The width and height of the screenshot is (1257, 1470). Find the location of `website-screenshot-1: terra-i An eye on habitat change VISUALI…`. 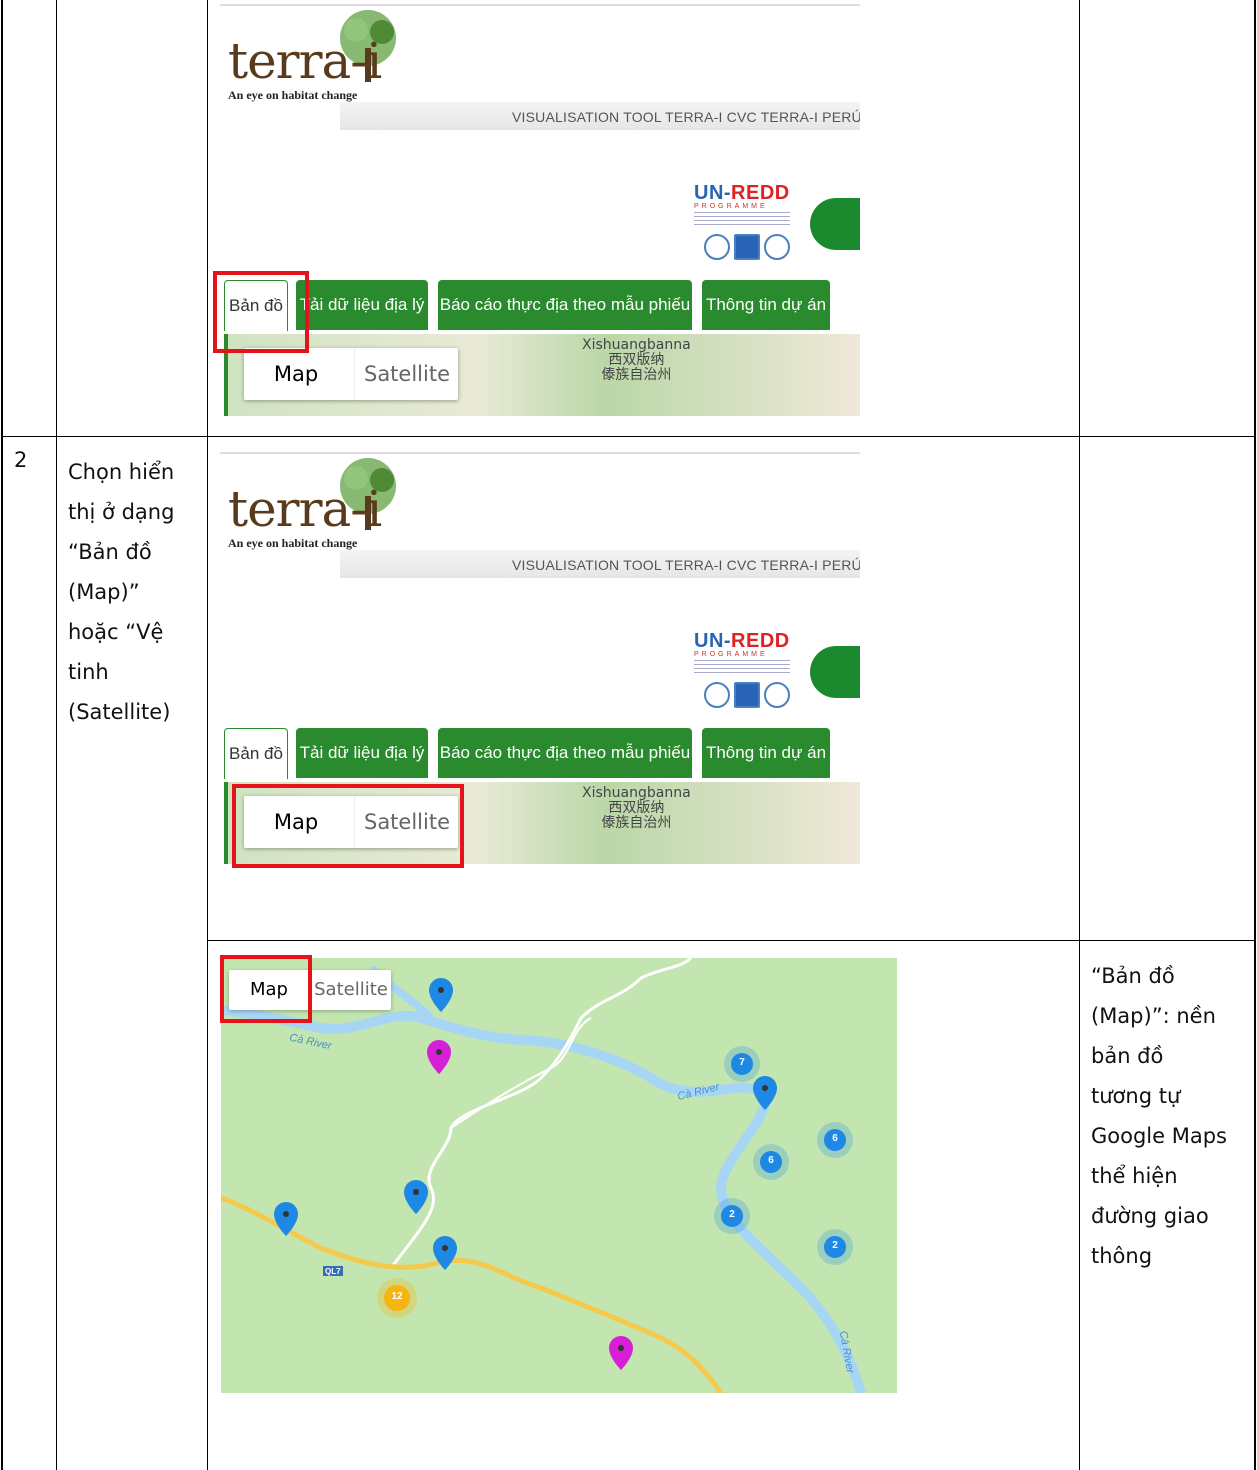

website-screenshot-1: terra-i An eye on habitat change VISUALI… is located at coordinates (540, 211).